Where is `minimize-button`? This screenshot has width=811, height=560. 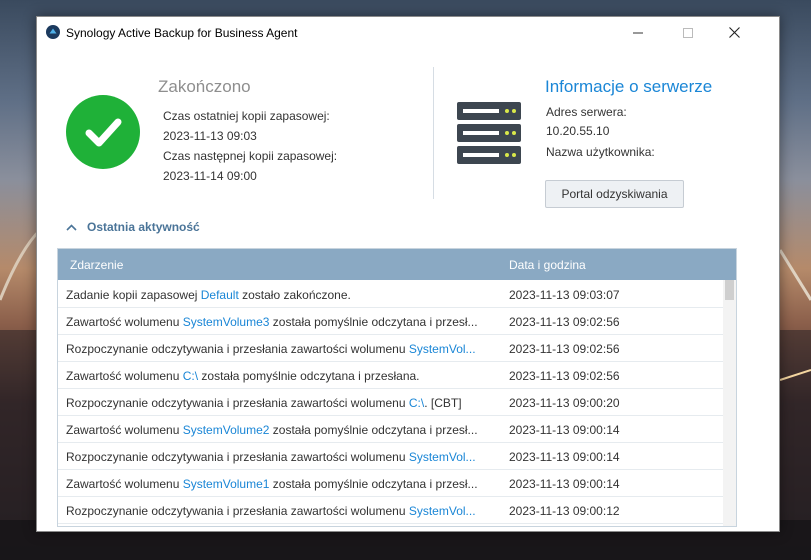 minimize-button is located at coordinates (638, 32).